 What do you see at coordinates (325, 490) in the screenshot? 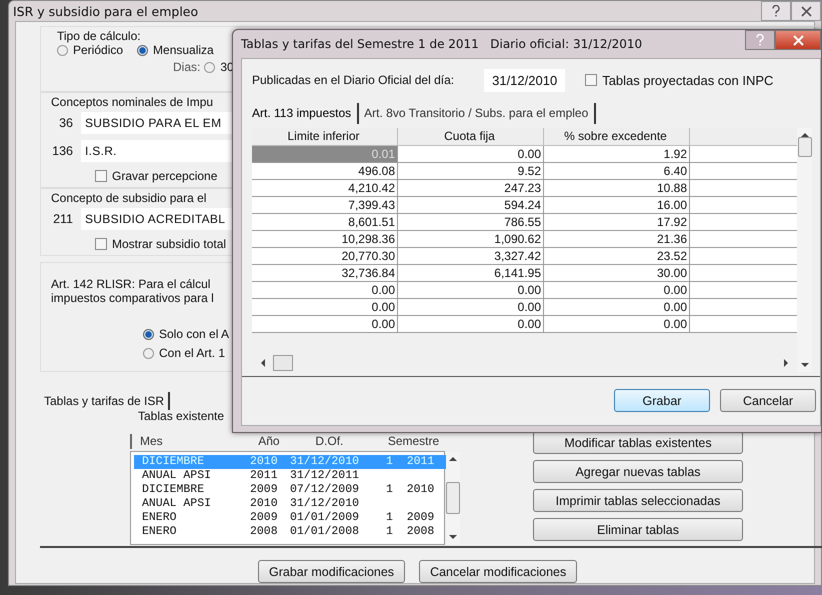
I see `list-cell-text: 07/12/2009` at bounding box center [325, 490].